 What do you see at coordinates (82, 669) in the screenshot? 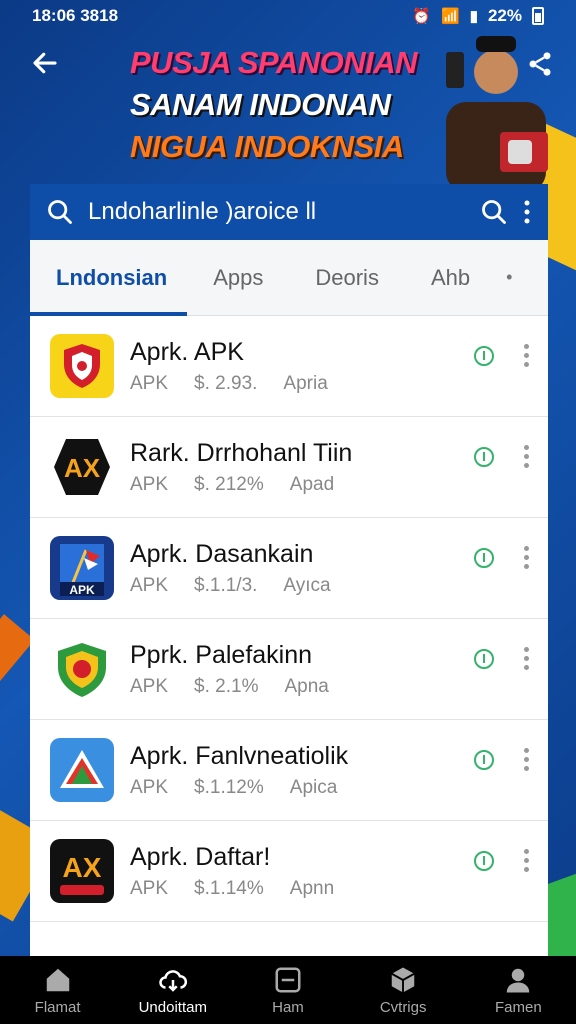
I see `app-icon-shield-green` at bounding box center [82, 669].